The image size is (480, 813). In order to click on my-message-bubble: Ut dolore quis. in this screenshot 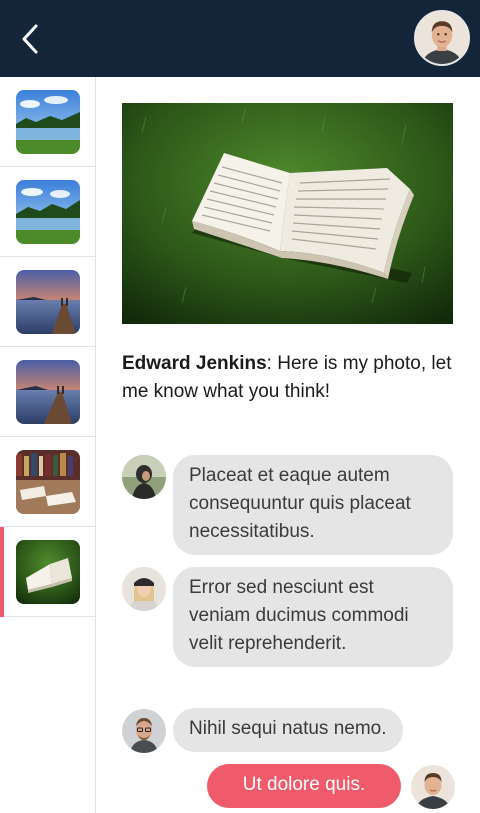, I will do `click(304, 786)`.